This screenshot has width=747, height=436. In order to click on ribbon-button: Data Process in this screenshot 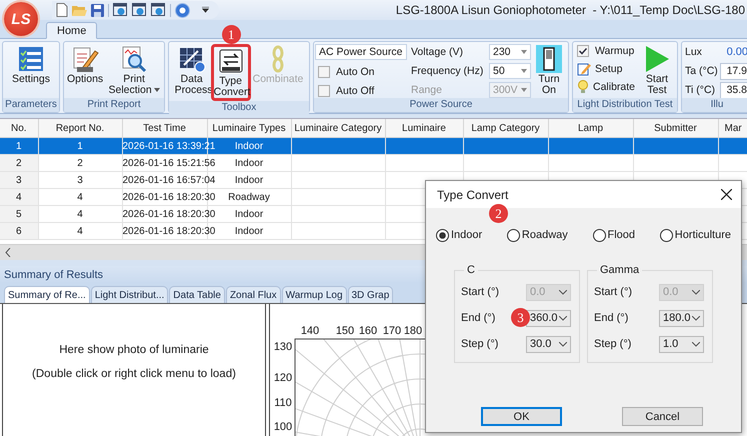, I will do `click(191, 70)`.